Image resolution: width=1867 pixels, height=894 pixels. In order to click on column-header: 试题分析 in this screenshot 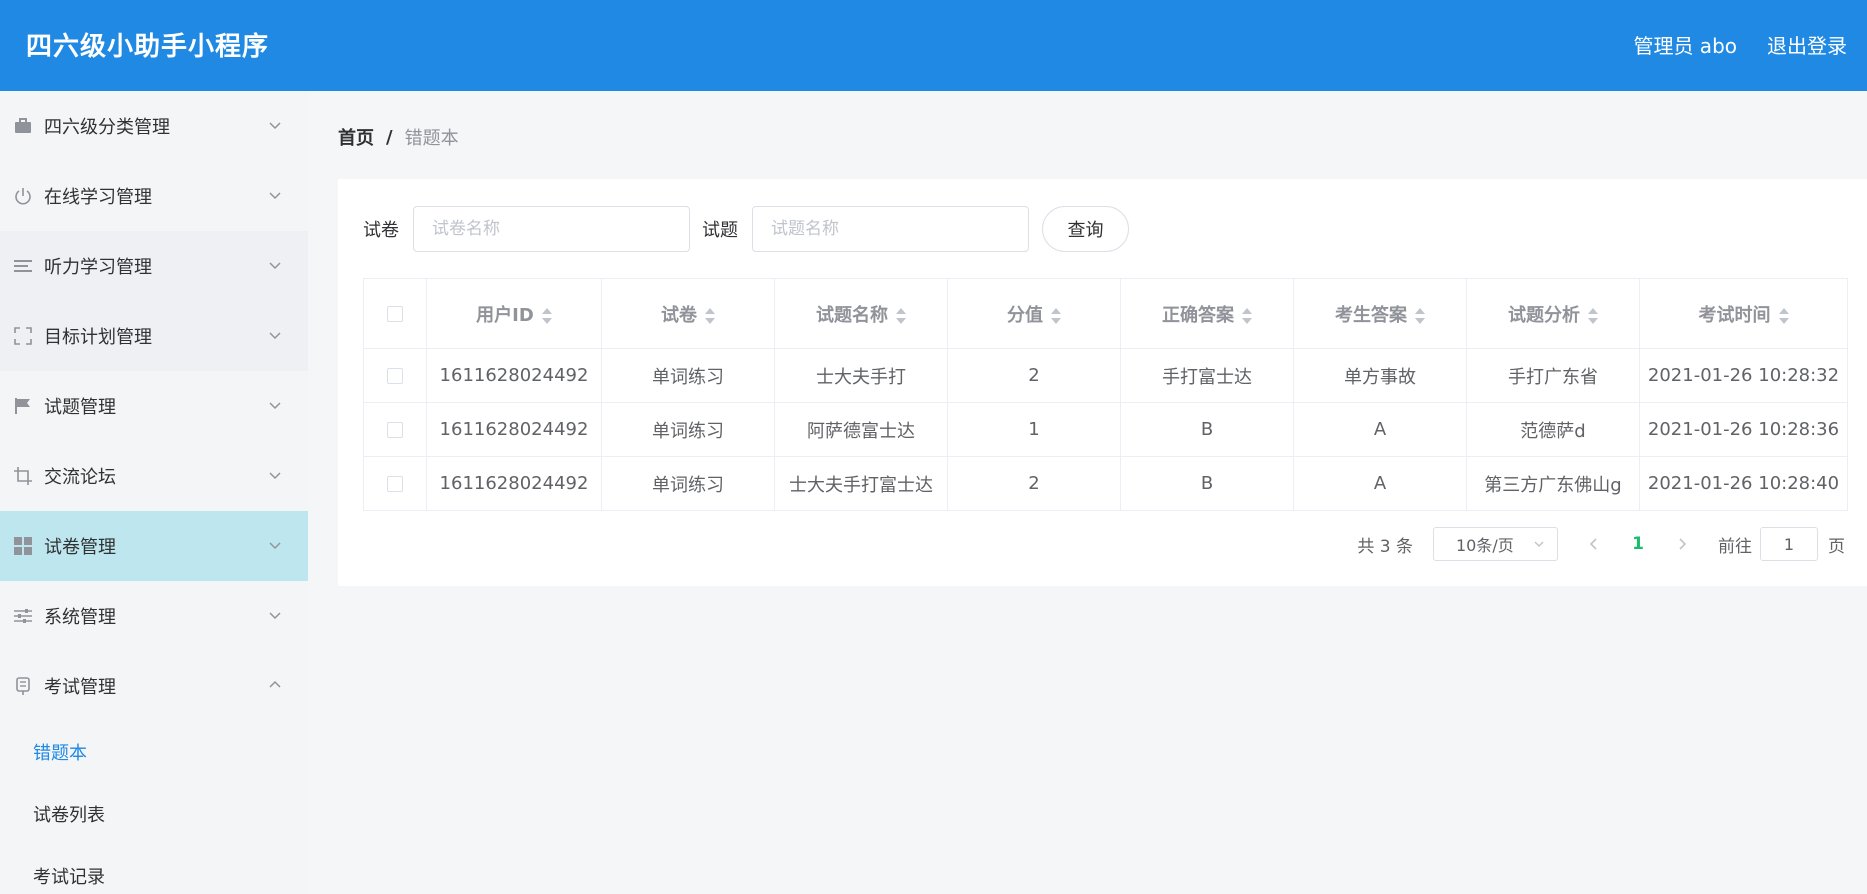, I will do `click(1553, 313)`.